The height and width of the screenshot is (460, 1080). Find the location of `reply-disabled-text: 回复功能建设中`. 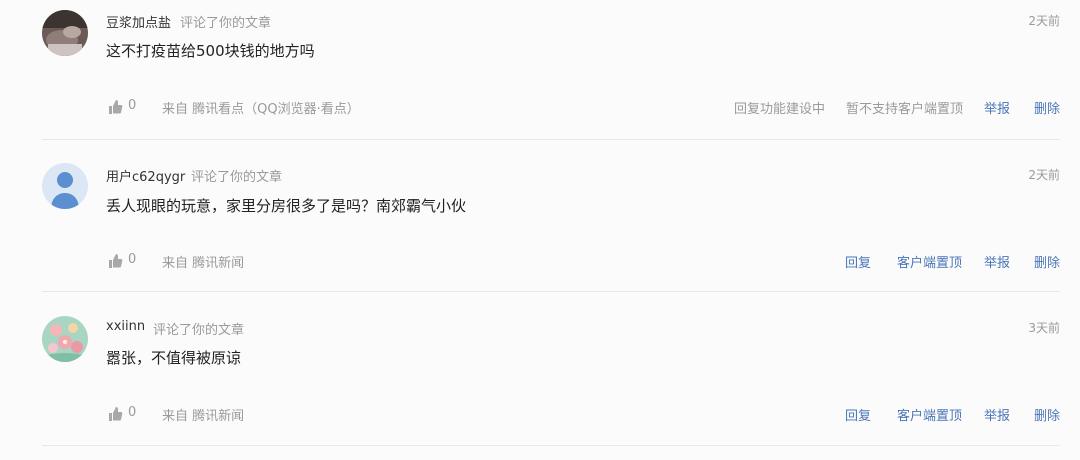

reply-disabled-text: 回复功能建设中 is located at coordinates (780, 109).